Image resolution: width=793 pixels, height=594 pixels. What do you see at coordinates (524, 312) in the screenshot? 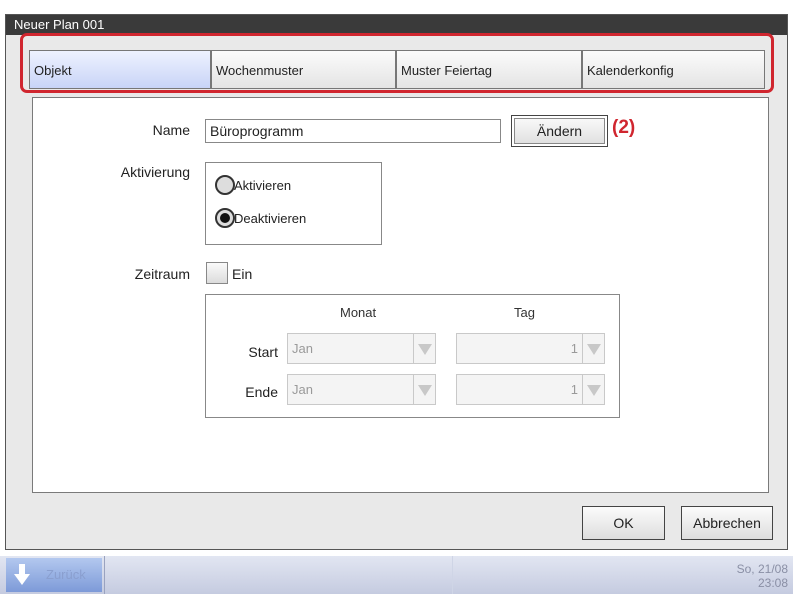
I see `day-header: Tag` at bounding box center [524, 312].